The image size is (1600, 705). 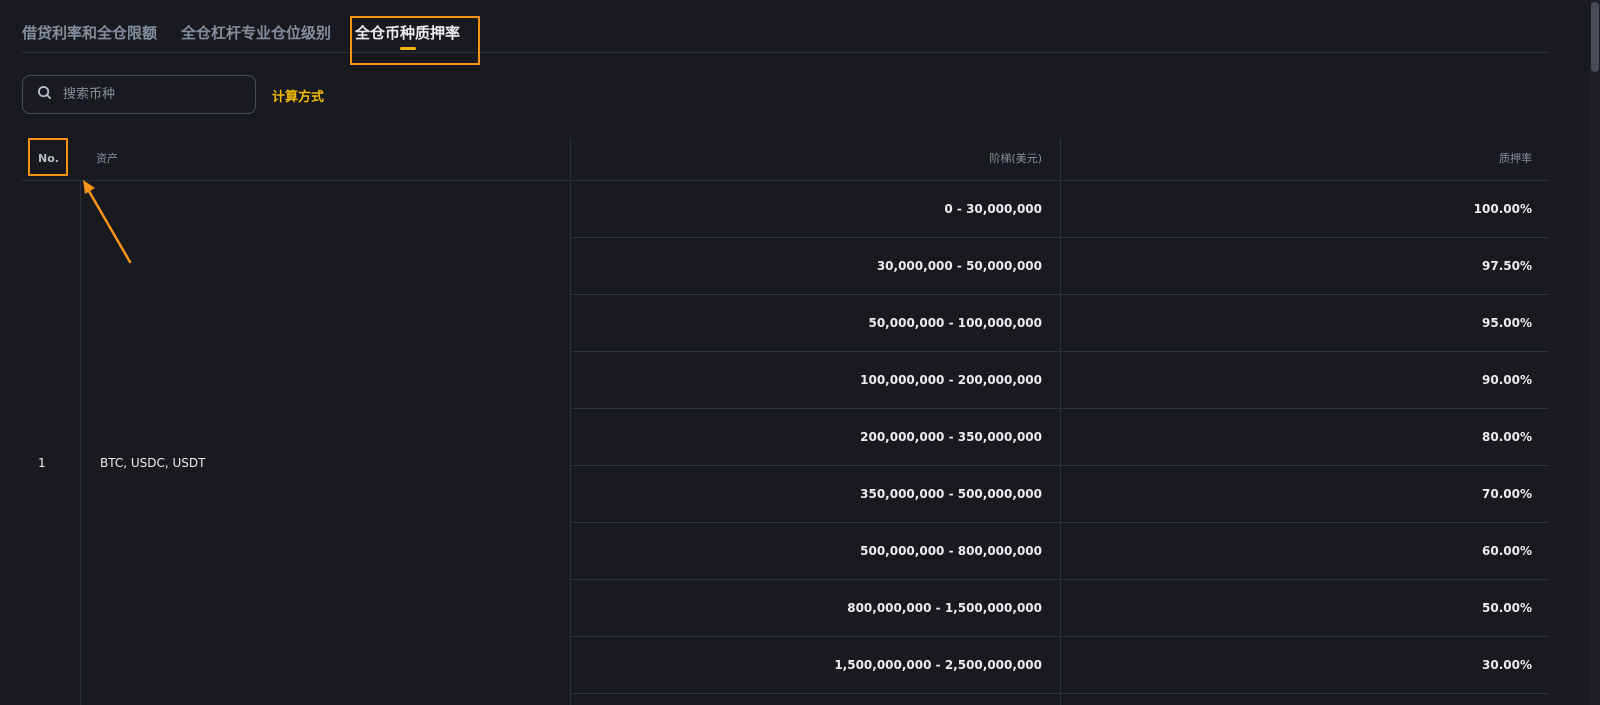 I want to click on tier-row: 200,000,000 - 350,000,000 80.00%, so click(x=1059, y=437).